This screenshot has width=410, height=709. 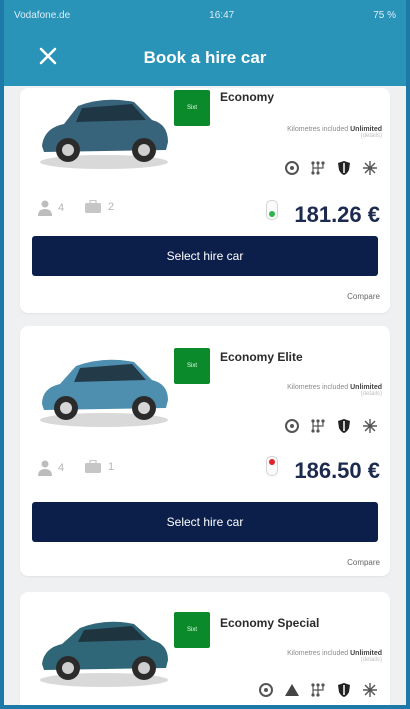 I want to click on header-bar: Book a hire car, so click(x=205, y=58).